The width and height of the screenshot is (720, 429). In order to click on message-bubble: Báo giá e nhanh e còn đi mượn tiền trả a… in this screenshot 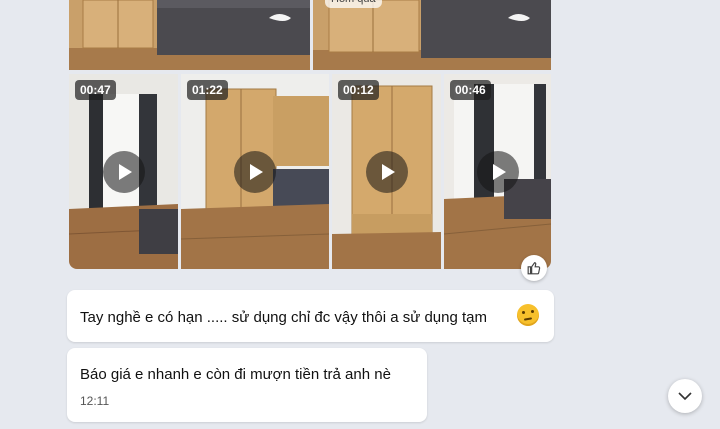, I will do `click(247, 385)`.